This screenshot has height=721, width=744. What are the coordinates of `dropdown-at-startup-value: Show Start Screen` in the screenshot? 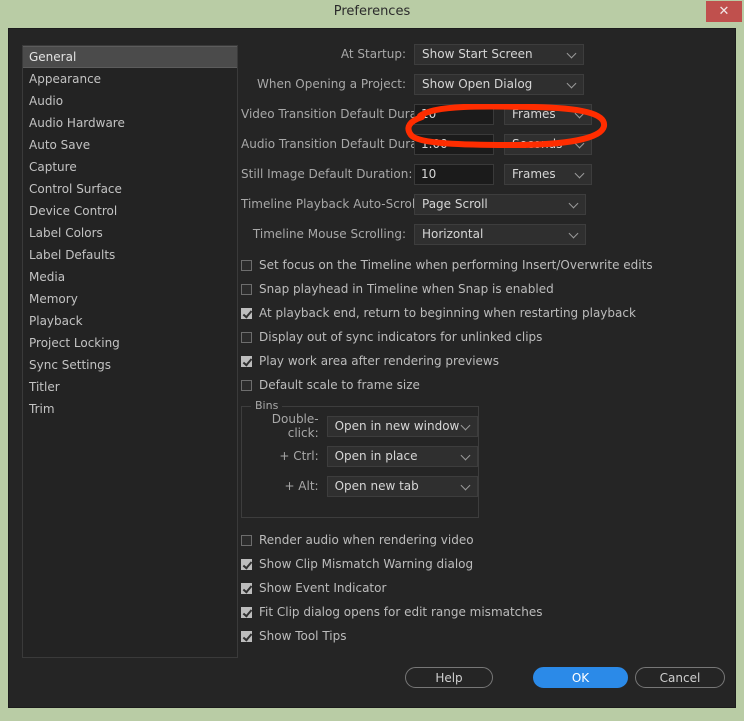 It's located at (477, 53).